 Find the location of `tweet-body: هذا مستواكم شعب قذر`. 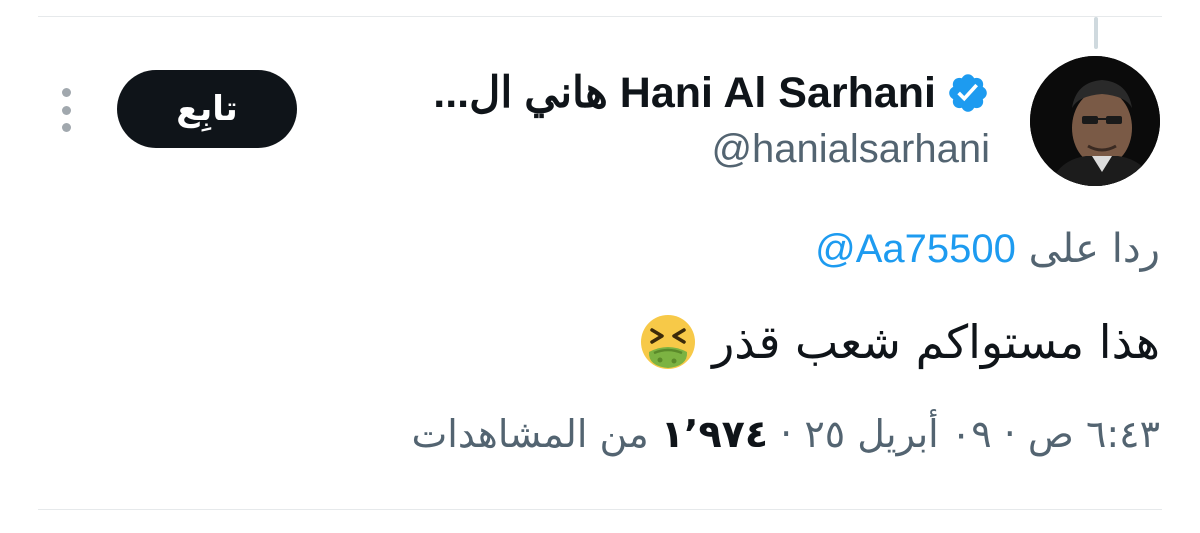

tweet-body: هذا مستواكم شعب قذر is located at coordinates (899, 342).